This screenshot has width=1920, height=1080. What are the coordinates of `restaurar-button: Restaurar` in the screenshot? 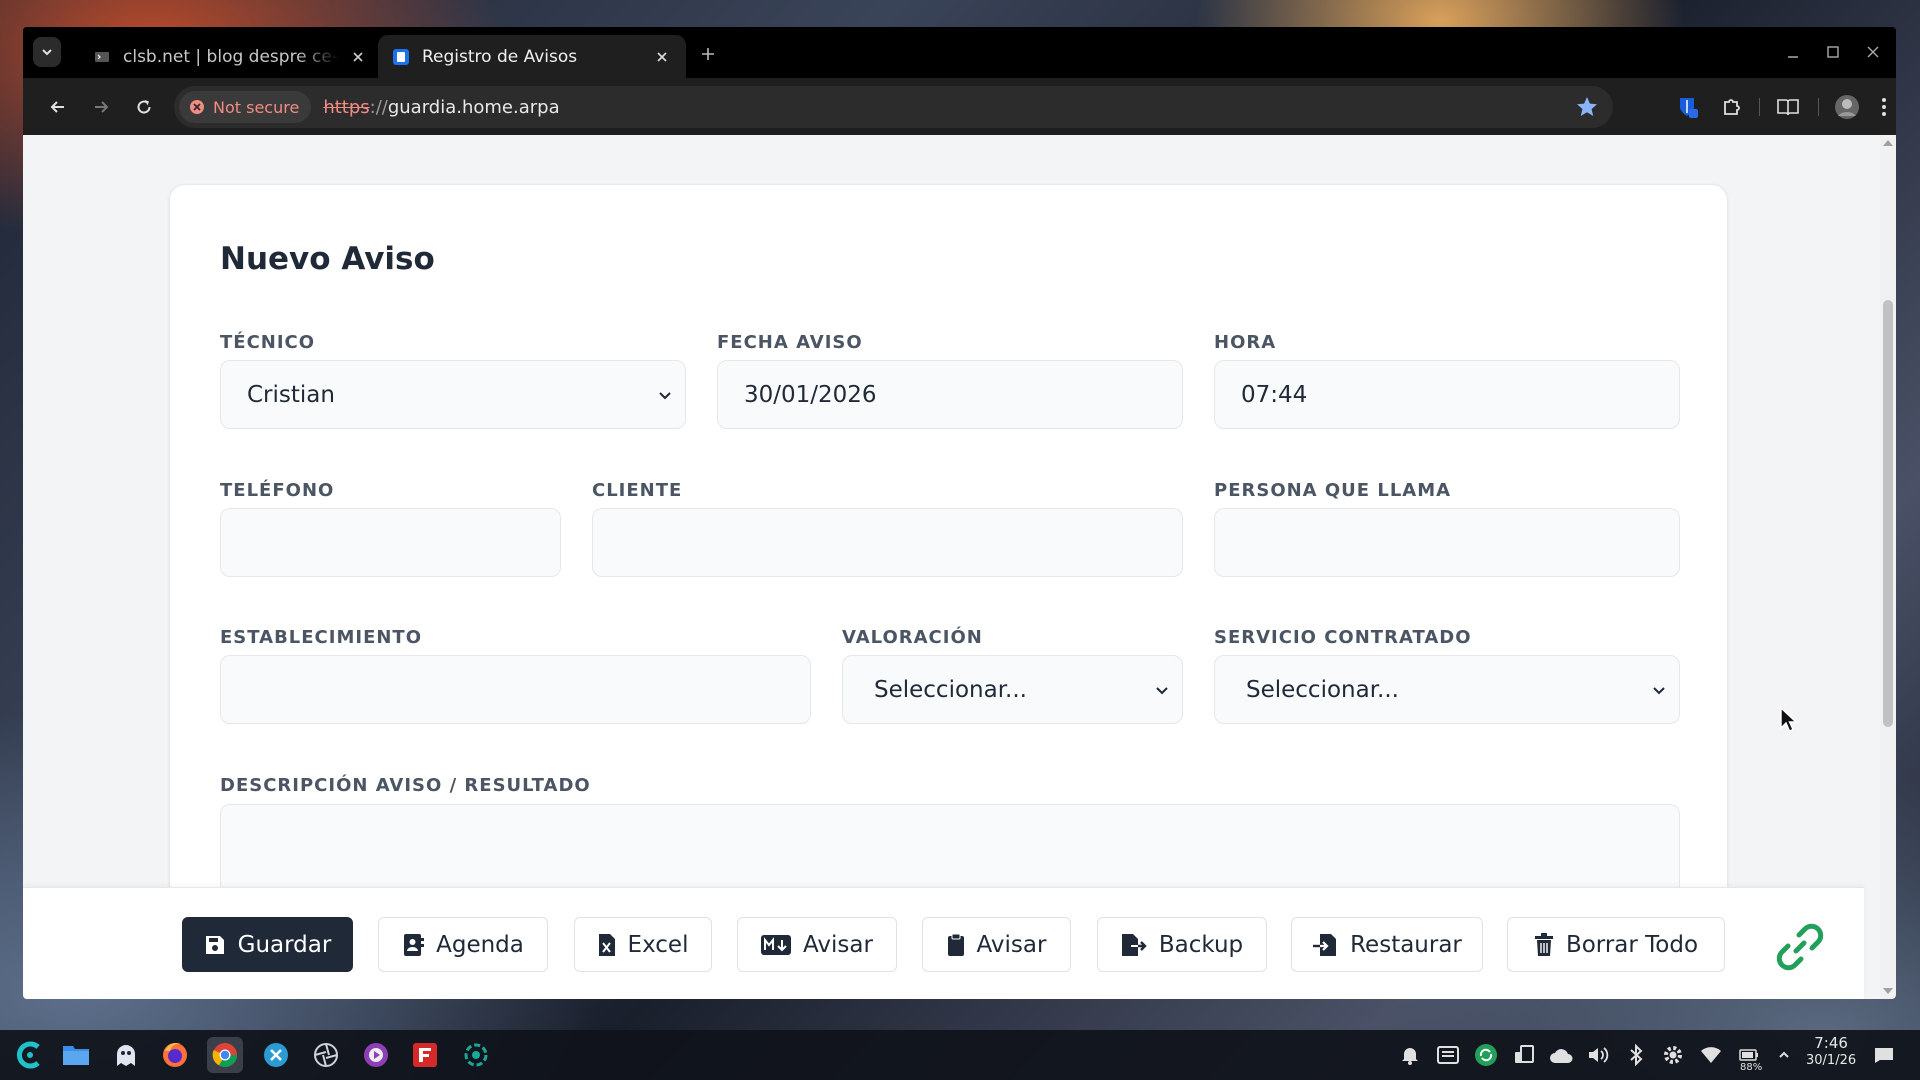 It's located at (1387, 944).